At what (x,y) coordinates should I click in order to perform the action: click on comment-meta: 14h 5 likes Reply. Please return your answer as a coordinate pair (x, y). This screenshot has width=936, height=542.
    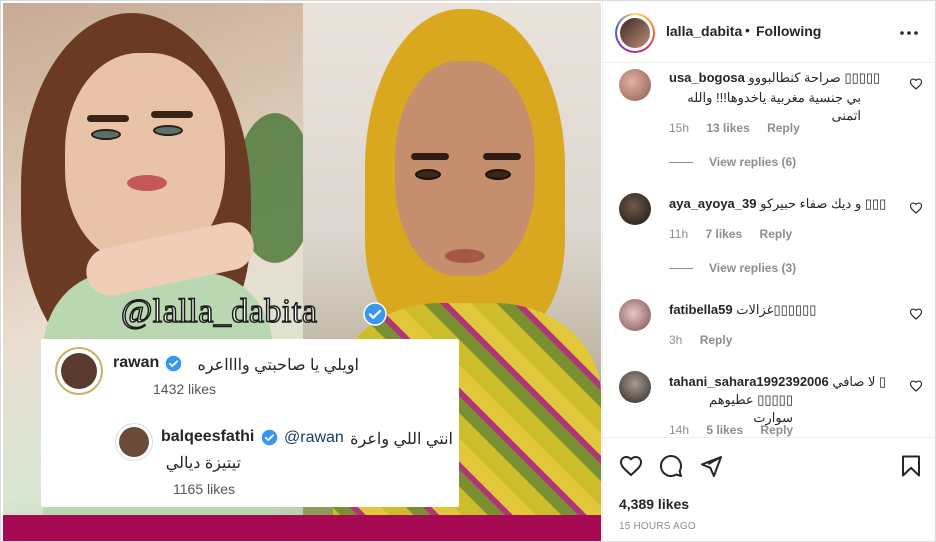
    Looking at the image, I should click on (738, 430).